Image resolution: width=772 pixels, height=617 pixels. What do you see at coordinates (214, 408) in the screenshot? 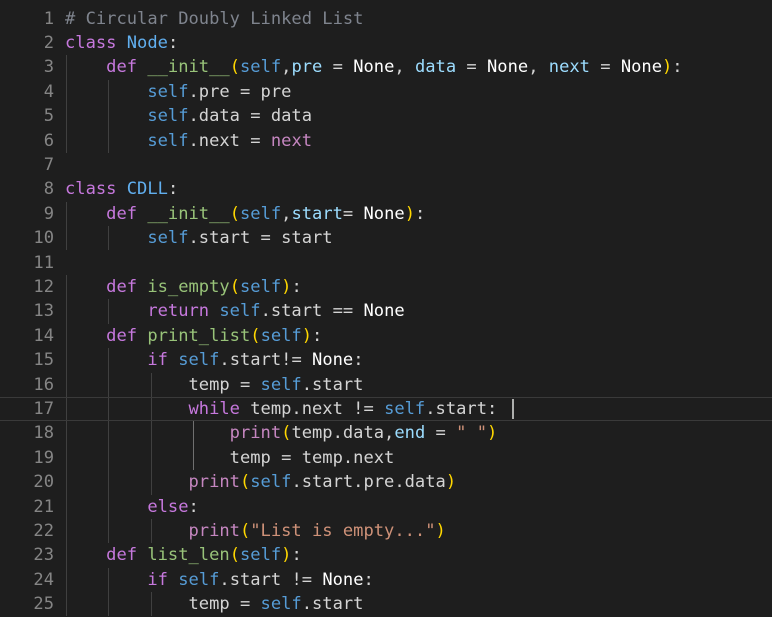
I see `code-token: while` at bounding box center [214, 408].